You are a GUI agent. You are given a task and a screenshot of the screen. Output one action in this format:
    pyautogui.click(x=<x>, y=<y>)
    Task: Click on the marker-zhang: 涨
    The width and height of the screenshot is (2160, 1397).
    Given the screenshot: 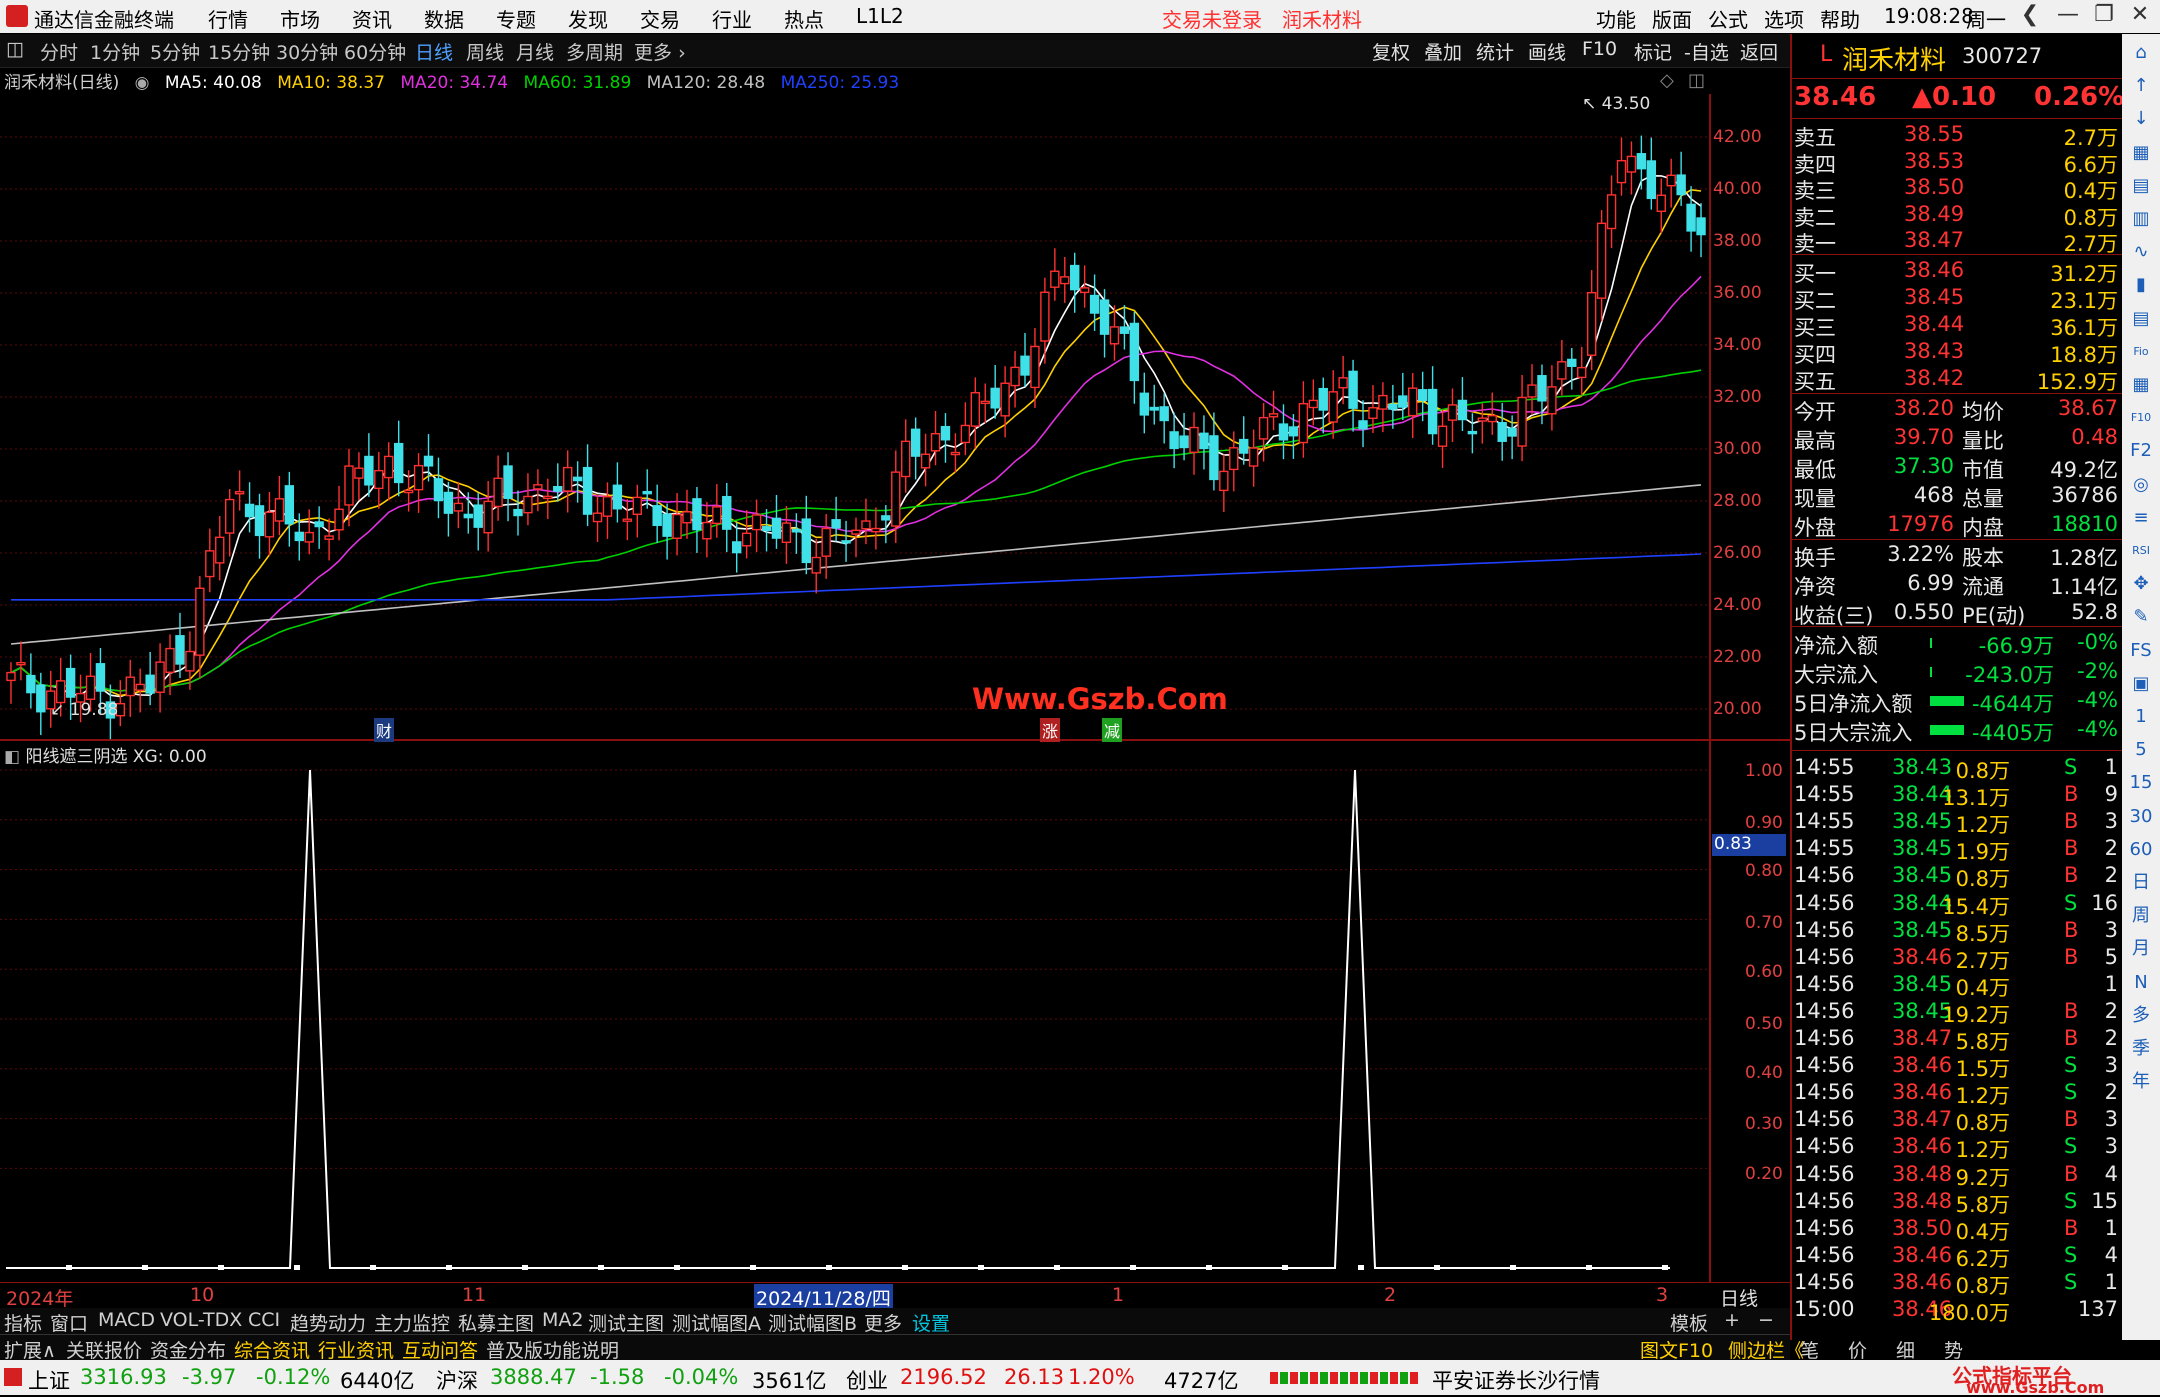 What is the action you would take?
    pyautogui.click(x=1050, y=730)
    